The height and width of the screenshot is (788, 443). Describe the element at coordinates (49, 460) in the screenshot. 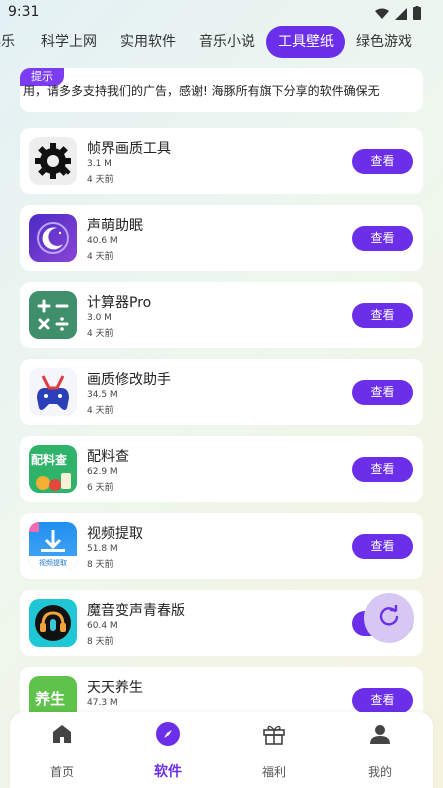

I see `icon-label: 配料查` at that location.